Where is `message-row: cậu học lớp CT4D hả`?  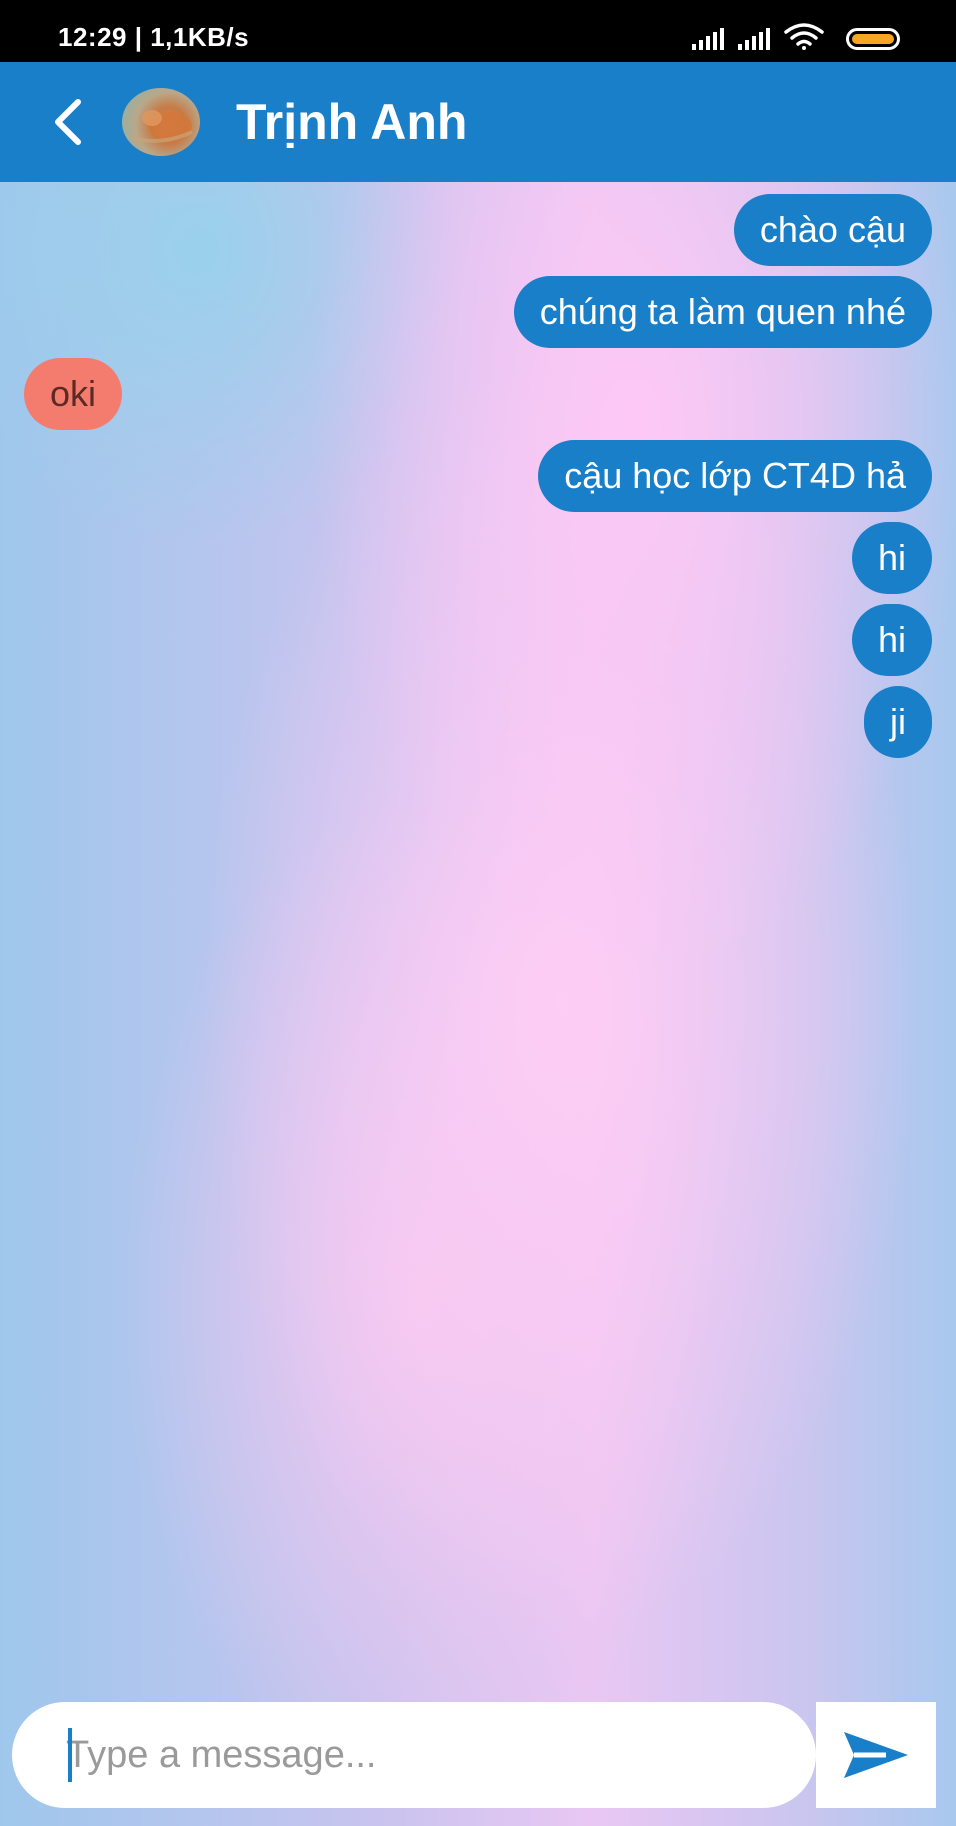
message-row: cậu học lớp CT4D hả is located at coordinates (478, 476).